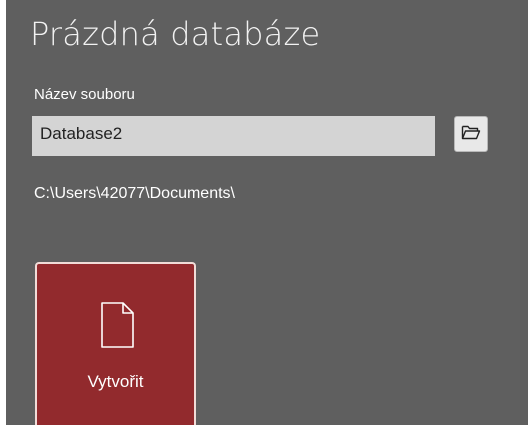 The height and width of the screenshot is (425, 528). I want to click on open-folder-icon, so click(471, 134).